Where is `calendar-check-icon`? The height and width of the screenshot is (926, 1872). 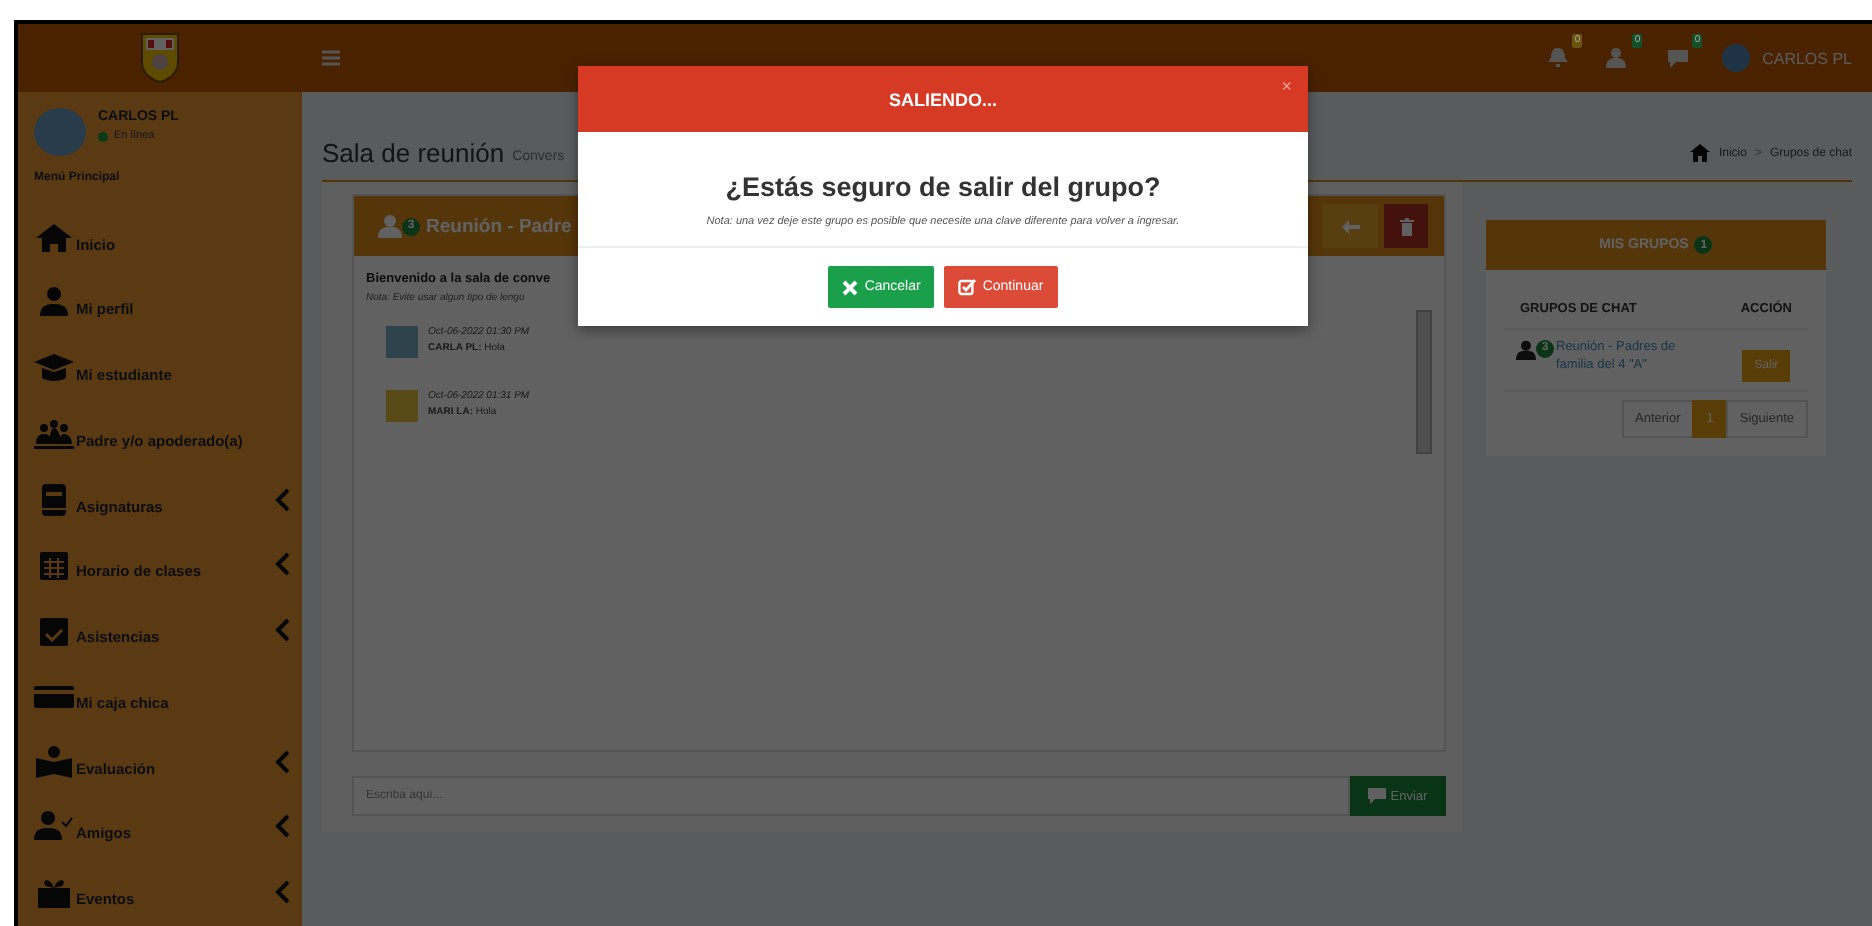
calendar-check-icon is located at coordinates (54, 630).